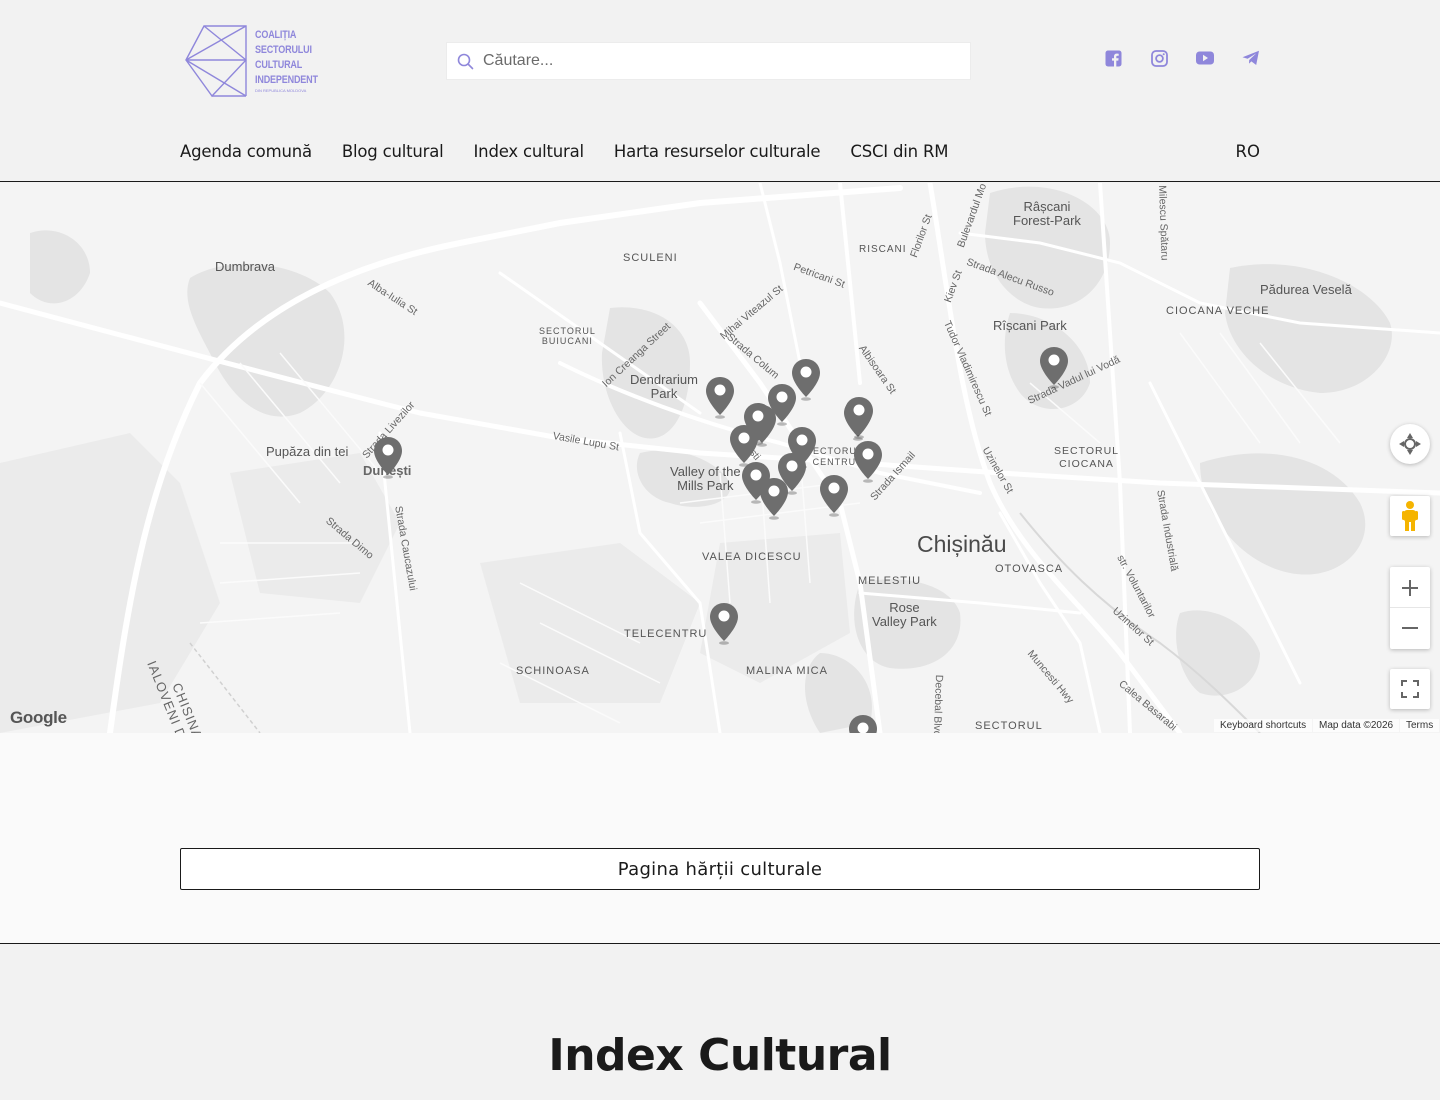 This screenshot has width=1440, height=1100. Describe the element at coordinates (1009, 726) in the screenshot. I see `label-sectorul-bottom: SECTORUL` at that location.